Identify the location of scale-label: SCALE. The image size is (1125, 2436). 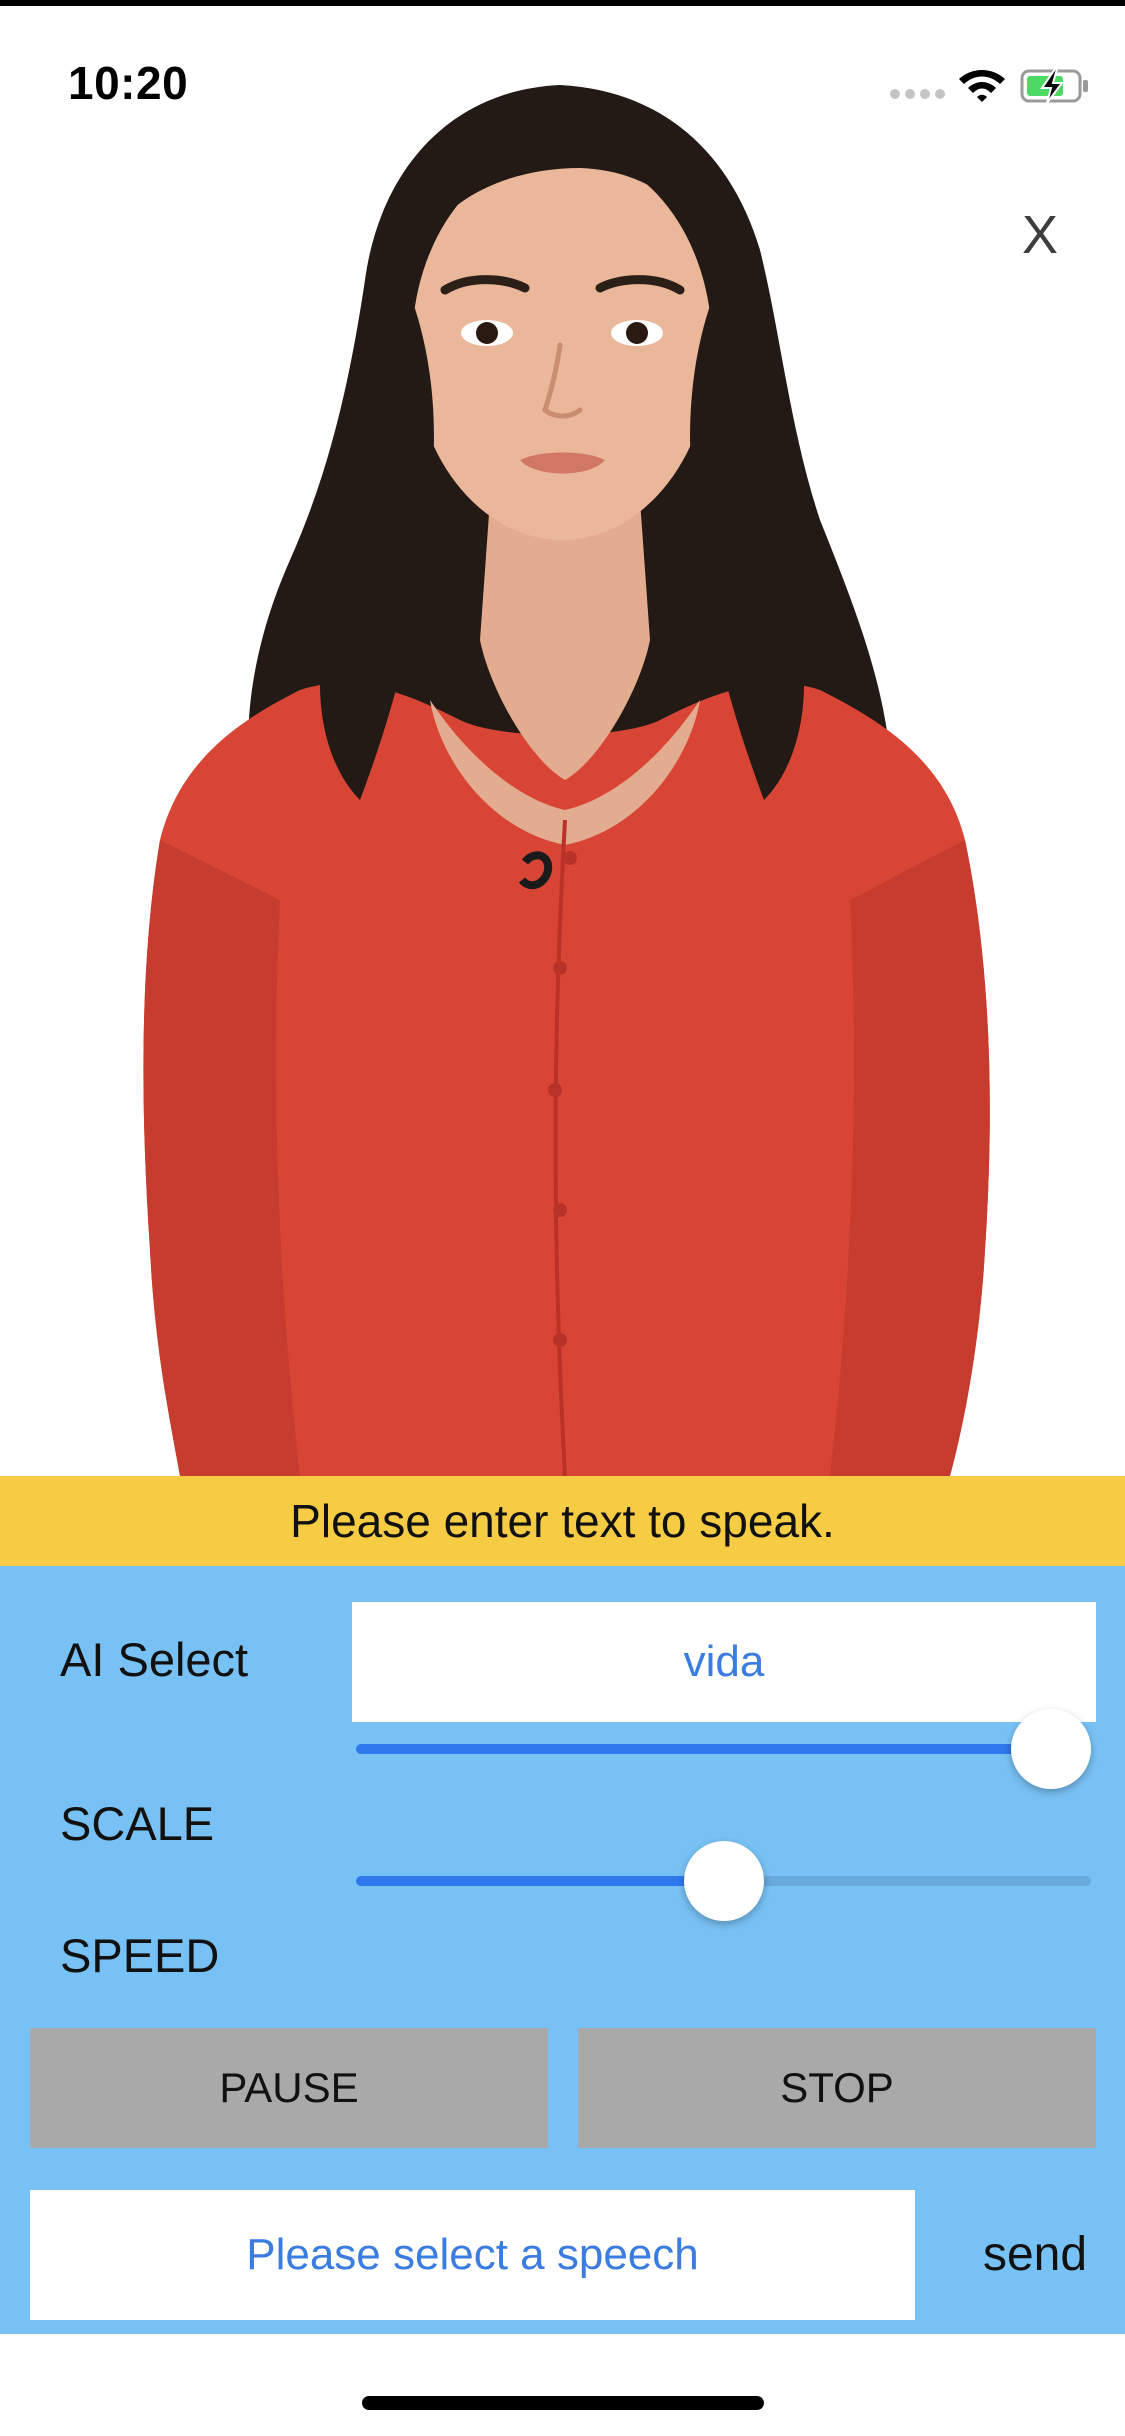
(137, 1823).